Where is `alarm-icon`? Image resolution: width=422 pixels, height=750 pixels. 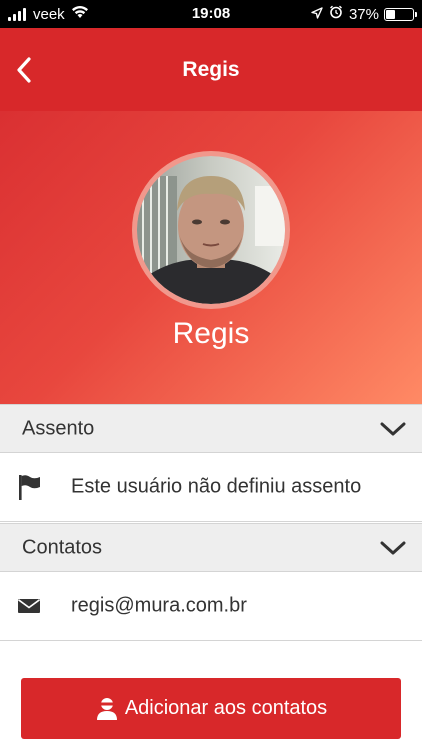 alarm-icon is located at coordinates (339, 14).